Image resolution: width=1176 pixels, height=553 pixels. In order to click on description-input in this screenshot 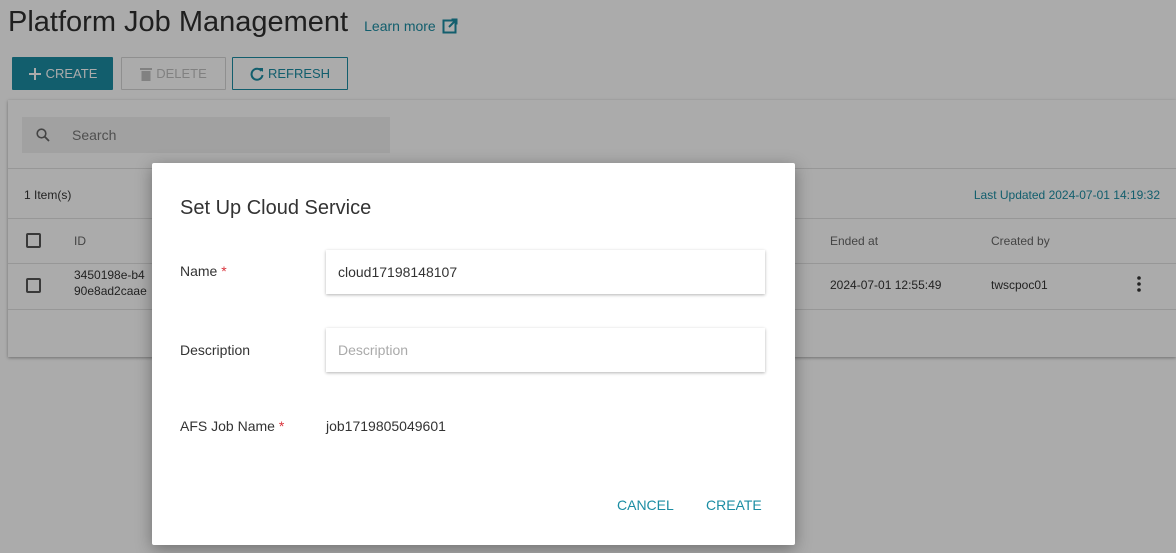, I will do `click(545, 350)`.